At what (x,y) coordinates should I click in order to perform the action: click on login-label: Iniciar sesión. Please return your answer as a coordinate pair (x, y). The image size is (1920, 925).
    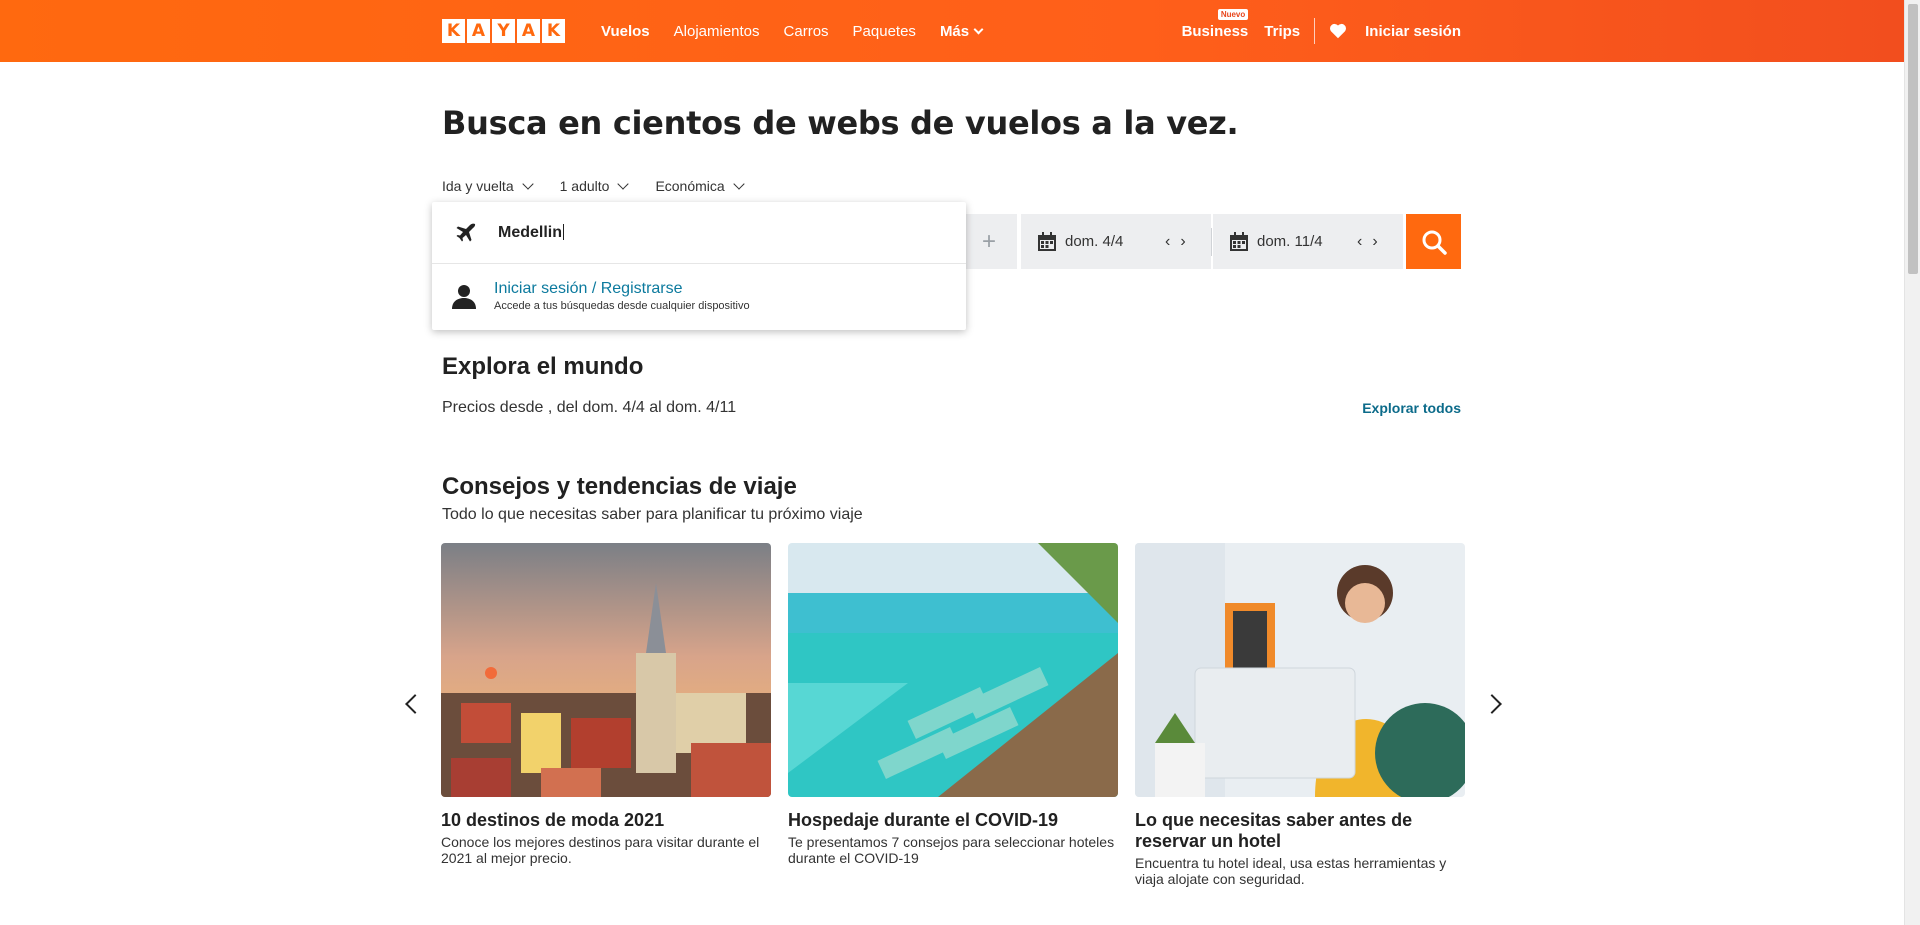
    Looking at the image, I should click on (1413, 31).